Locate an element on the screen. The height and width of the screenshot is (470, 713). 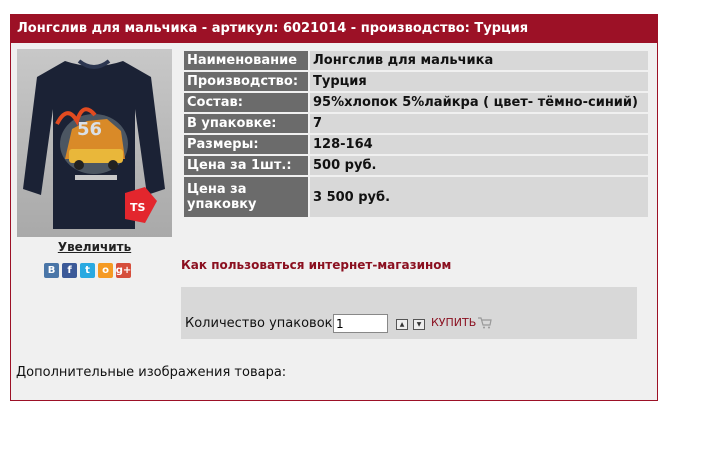
facebook-icon: f is located at coordinates (69, 270).